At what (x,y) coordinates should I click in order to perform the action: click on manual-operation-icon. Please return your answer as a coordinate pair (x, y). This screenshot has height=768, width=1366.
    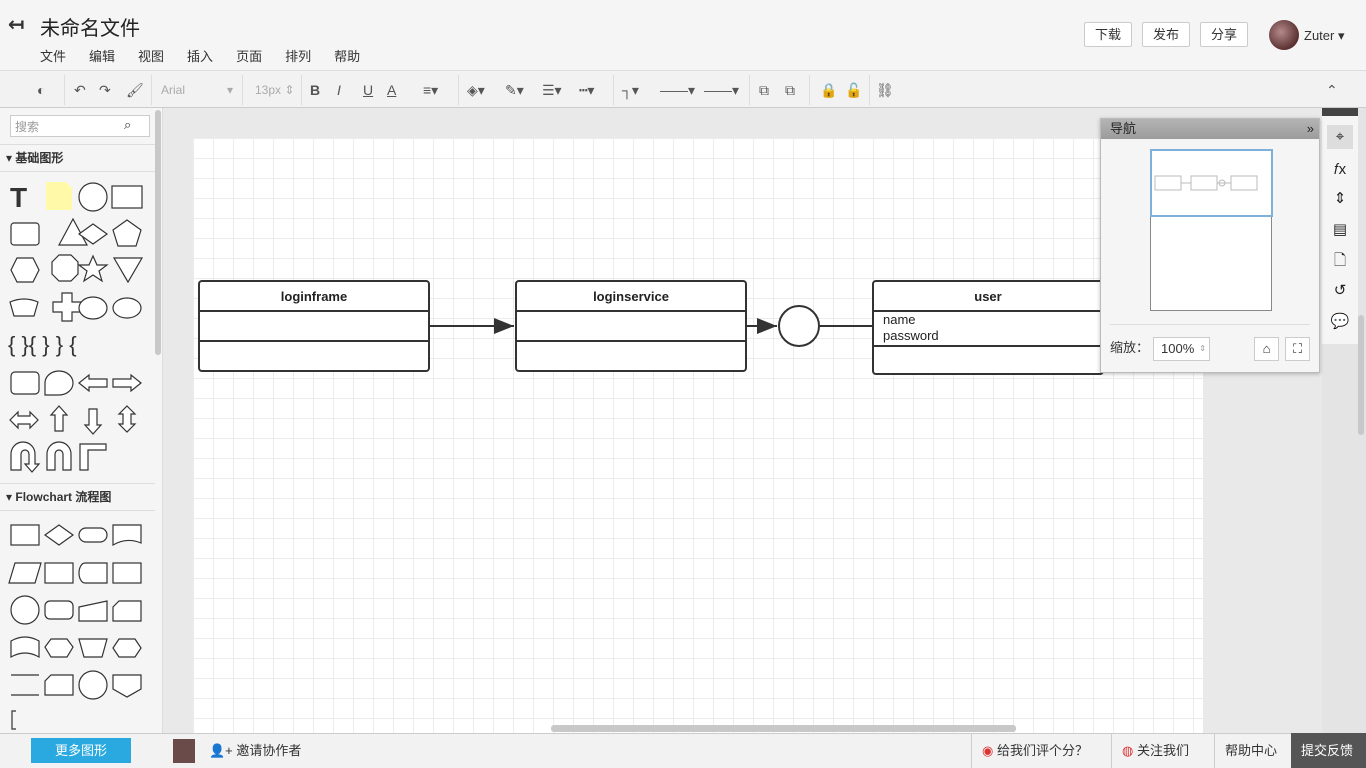
    Looking at the image, I should click on (93, 648).